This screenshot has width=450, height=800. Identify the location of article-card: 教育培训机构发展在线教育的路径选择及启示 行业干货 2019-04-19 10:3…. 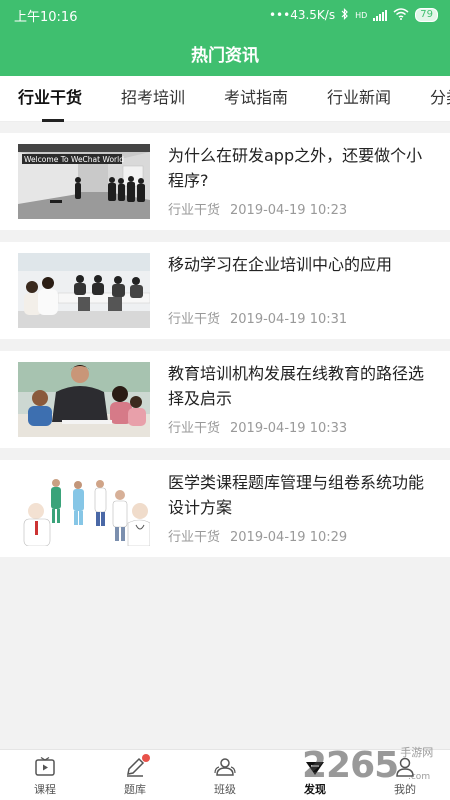
(225, 399).